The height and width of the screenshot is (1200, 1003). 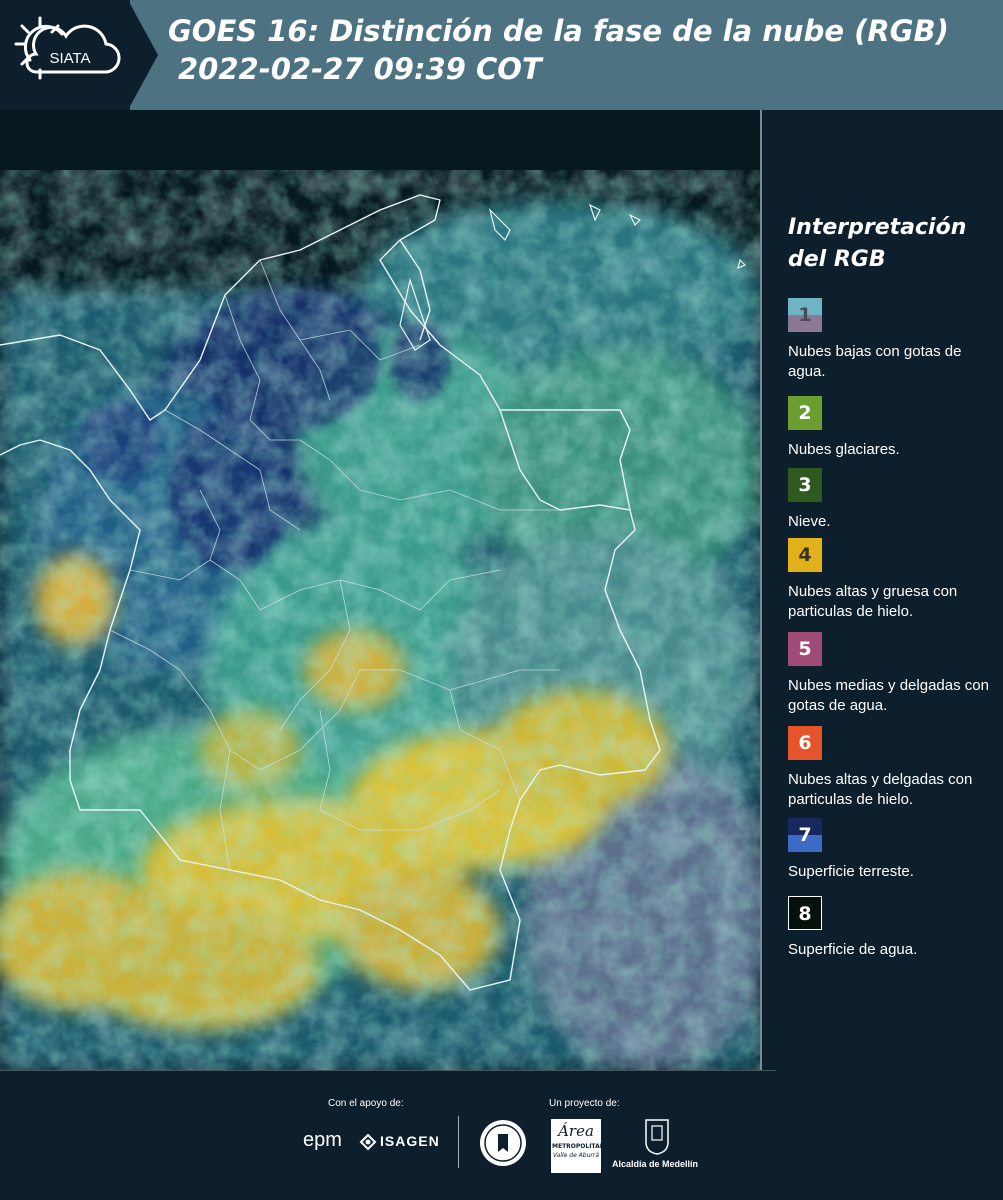 What do you see at coordinates (655, 1164) in the screenshot?
I see `alcaldia-logo: Alcaldía de Medellín` at bounding box center [655, 1164].